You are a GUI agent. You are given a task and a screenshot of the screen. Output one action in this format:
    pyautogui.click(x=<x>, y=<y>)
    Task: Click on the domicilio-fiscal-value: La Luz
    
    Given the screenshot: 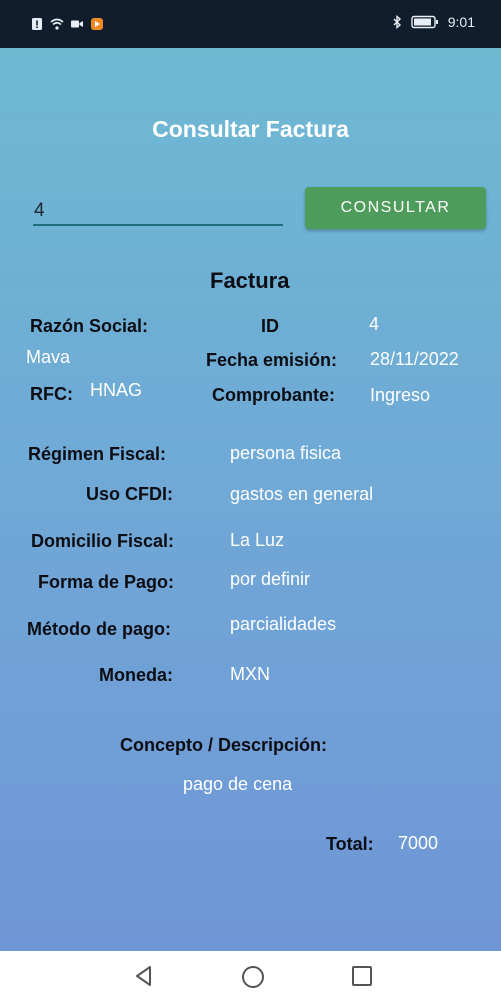 What is the action you would take?
    pyautogui.click(x=257, y=540)
    